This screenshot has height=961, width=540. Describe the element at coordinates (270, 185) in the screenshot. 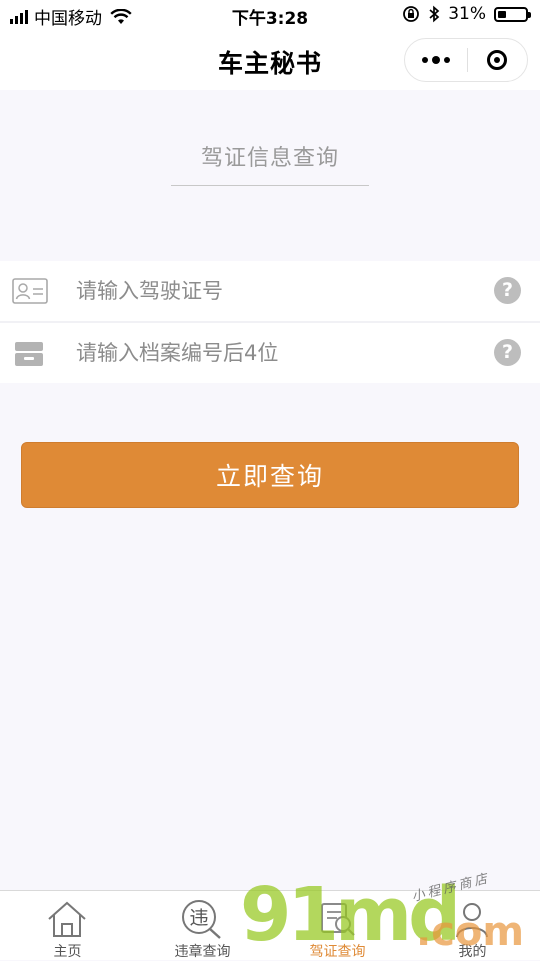

I see `title-underline` at that location.